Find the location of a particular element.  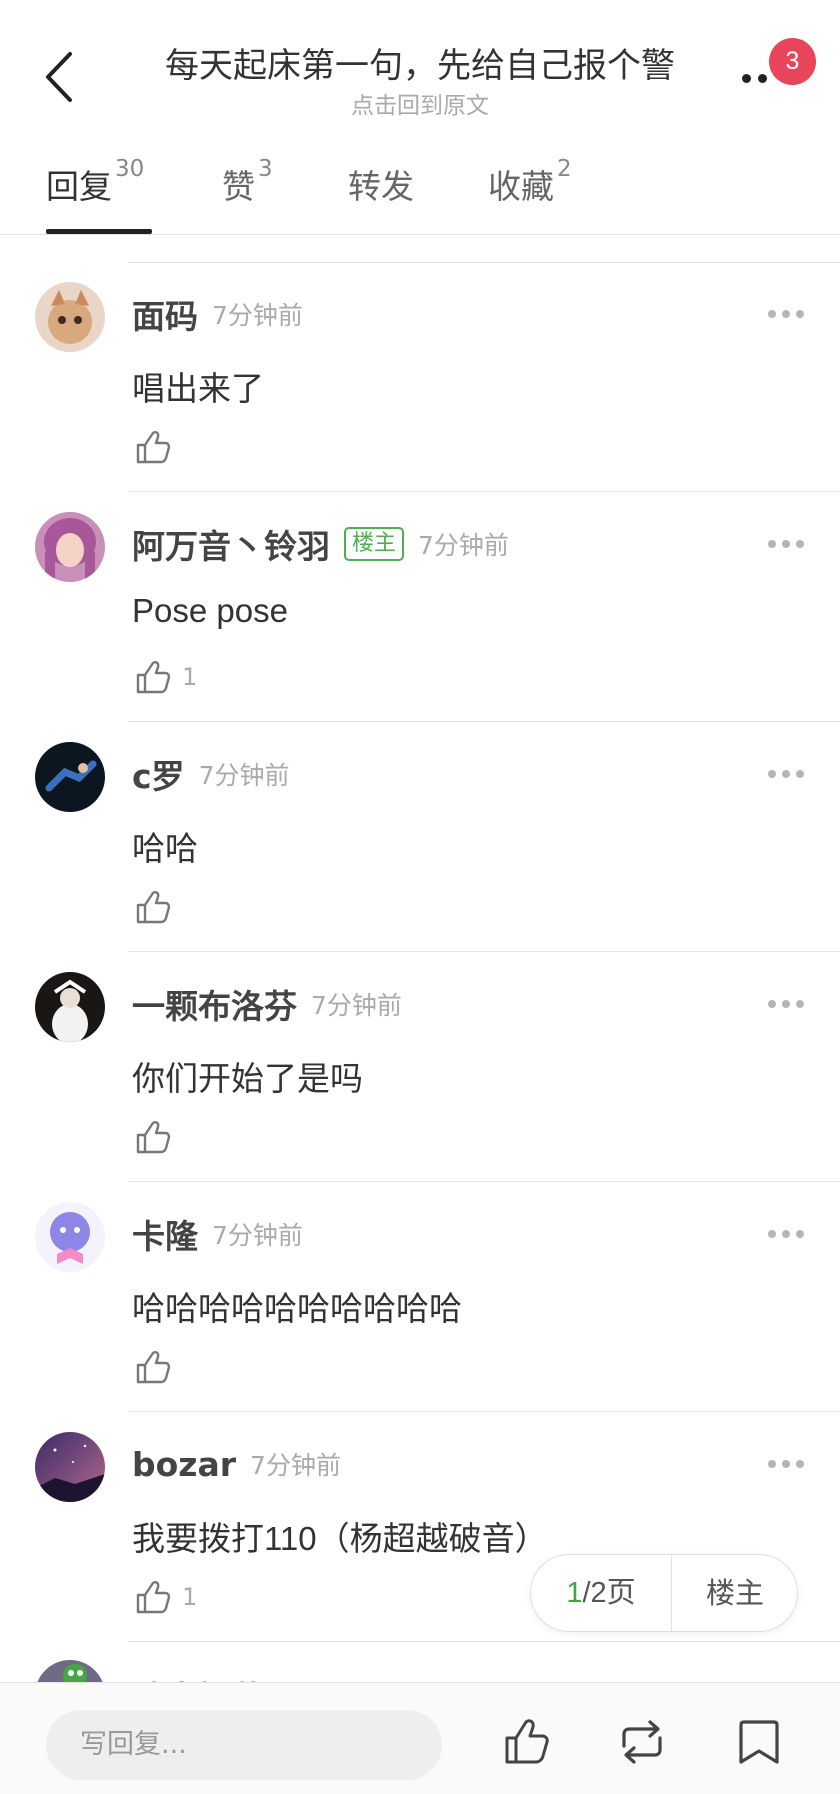

op-only-button: 楼主 is located at coordinates (735, 1593).